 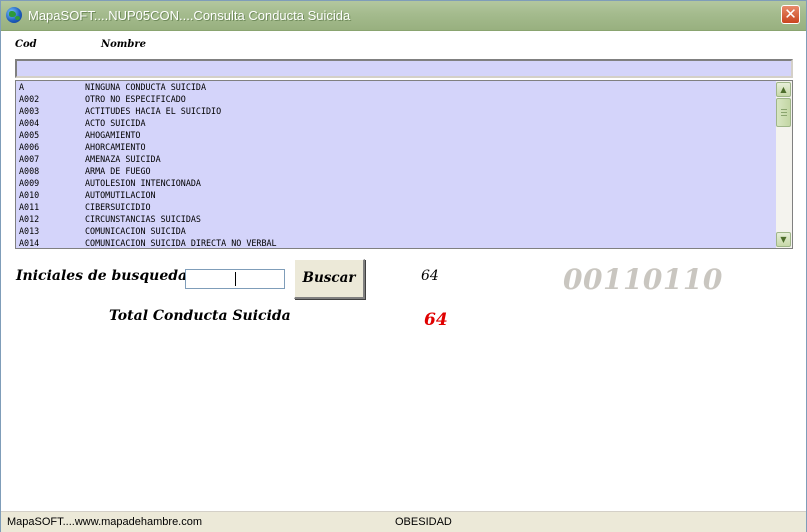 I want to click on list-item-nombre: AUTOLESION INTENCIONADA, so click(x=143, y=183).